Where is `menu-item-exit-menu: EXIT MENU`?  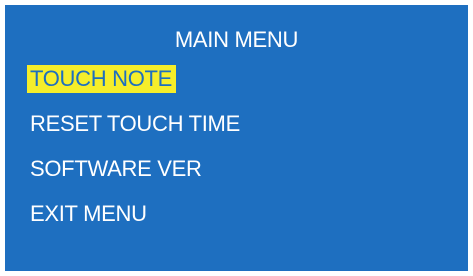 menu-item-exit-menu: EXIT MENU is located at coordinates (89, 214).